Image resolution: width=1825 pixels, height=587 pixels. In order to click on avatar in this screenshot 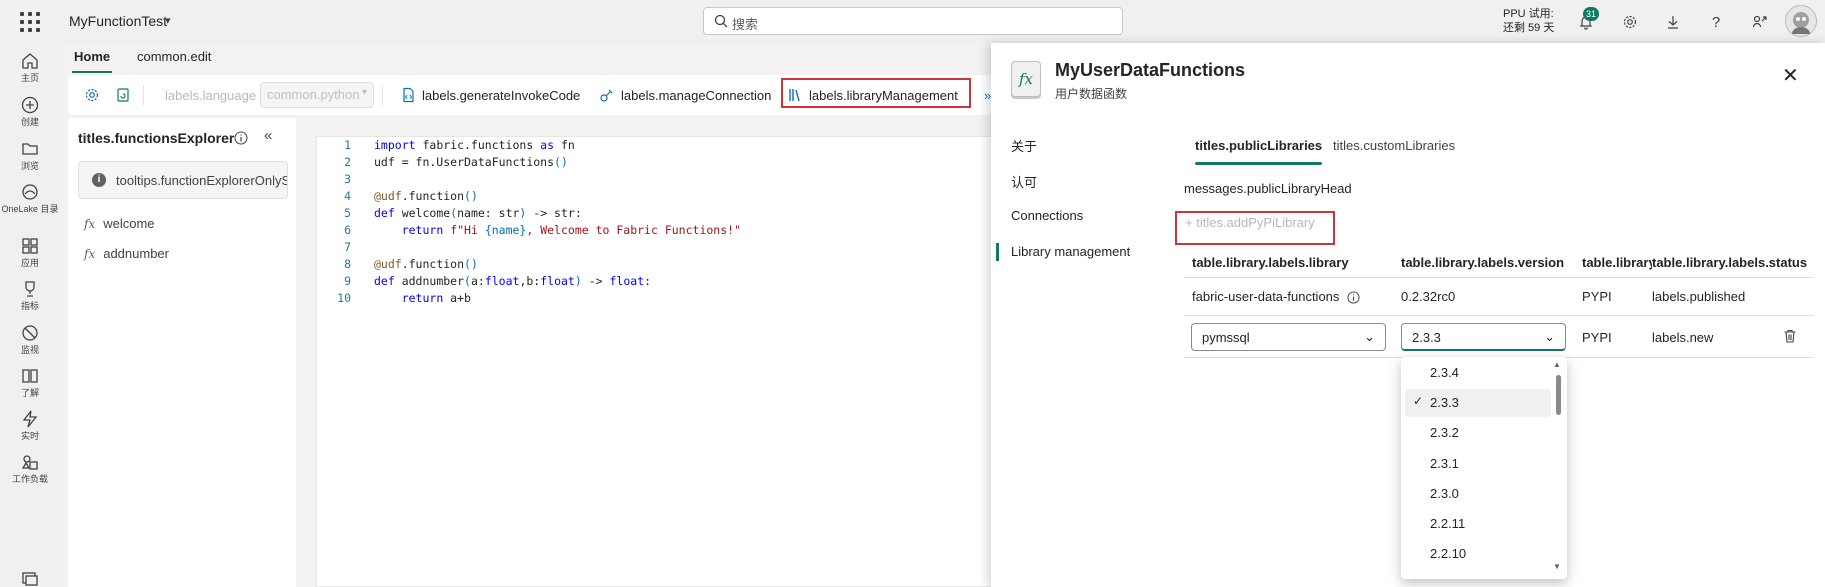, I will do `click(1801, 21)`.